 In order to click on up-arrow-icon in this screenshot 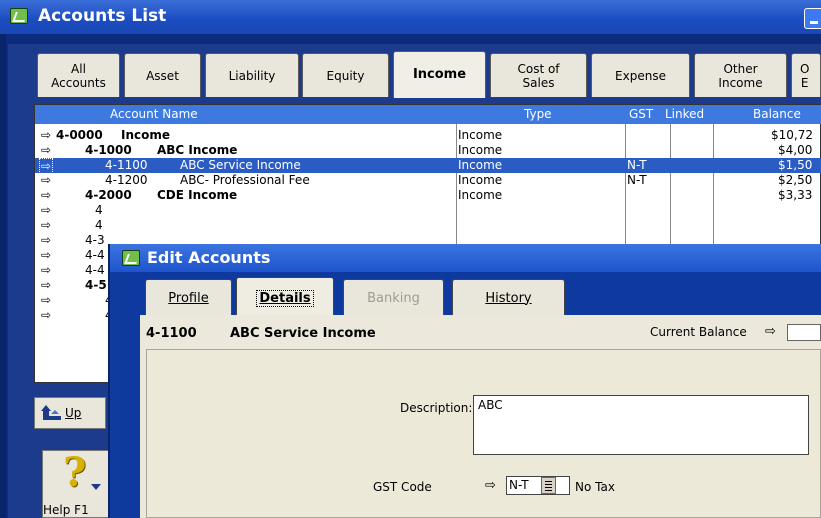, I will do `click(51, 412)`.